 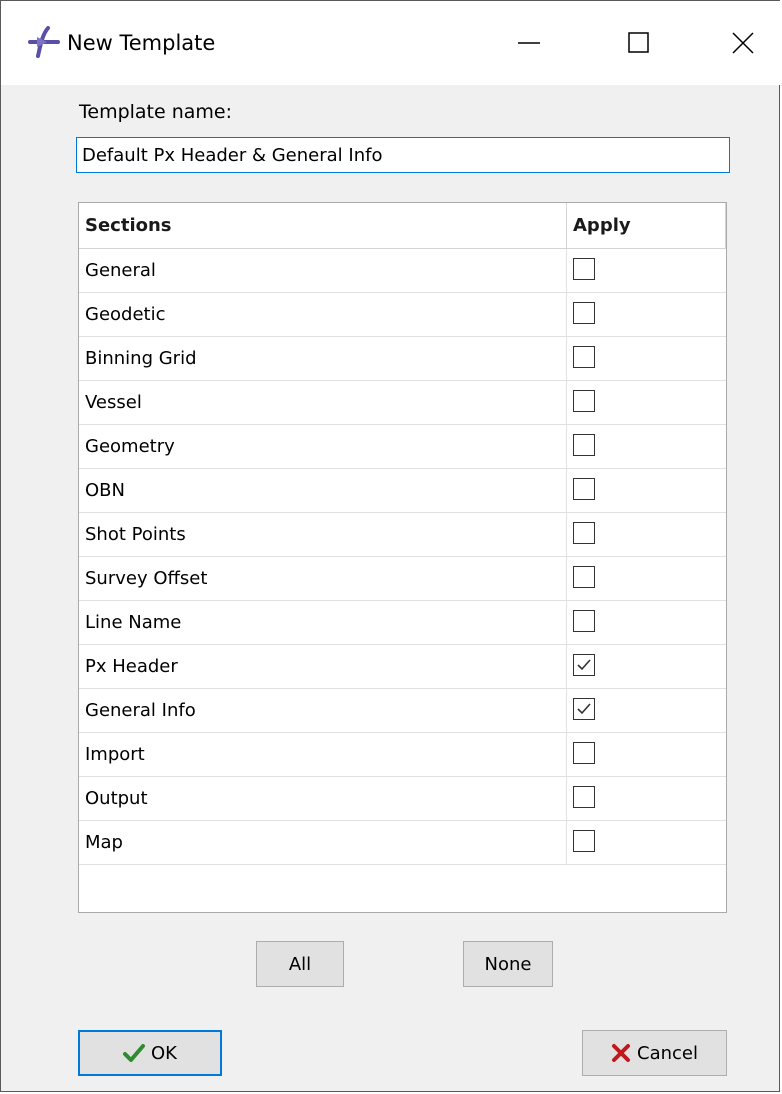 I want to click on table-row: Geometry, so click(x=402, y=447).